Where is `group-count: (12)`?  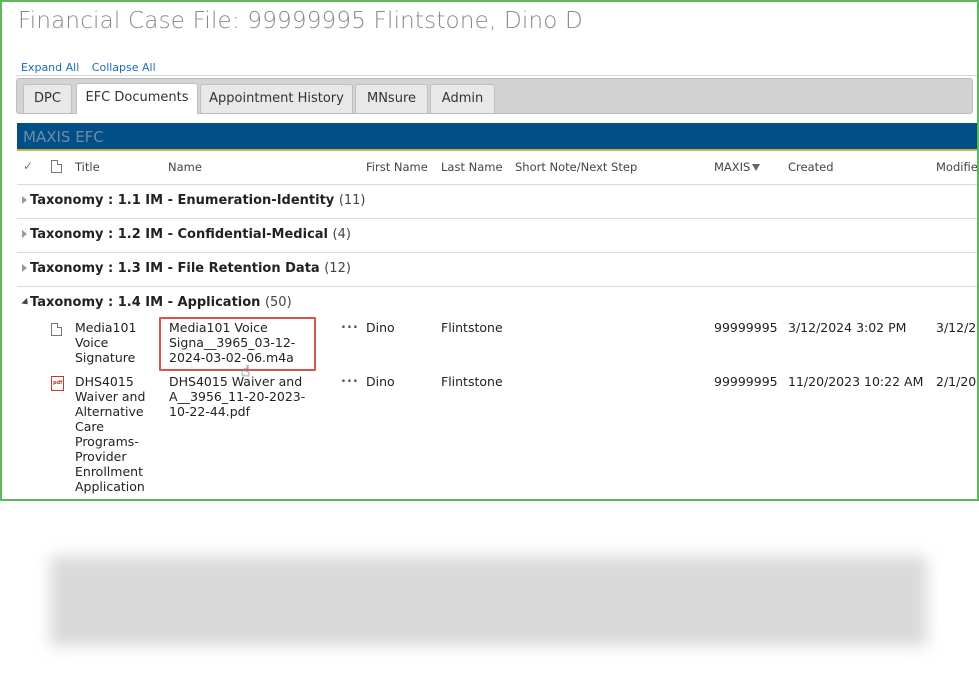 group-count: (12) is located at coordinates (337, 268).